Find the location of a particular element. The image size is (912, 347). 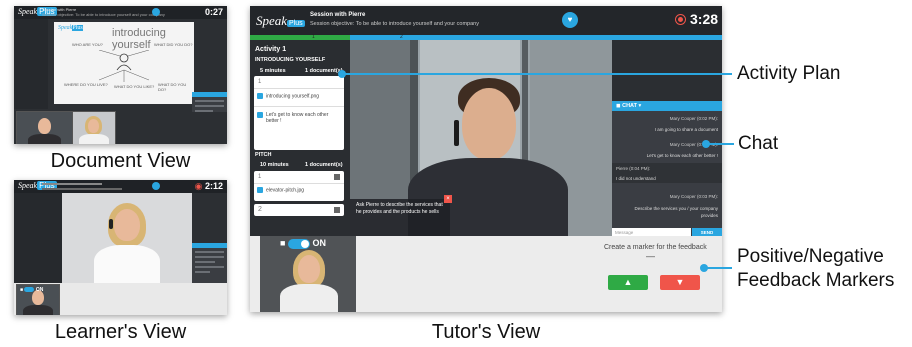

session-timer: 3:28 is located at coordinates (704, 19).